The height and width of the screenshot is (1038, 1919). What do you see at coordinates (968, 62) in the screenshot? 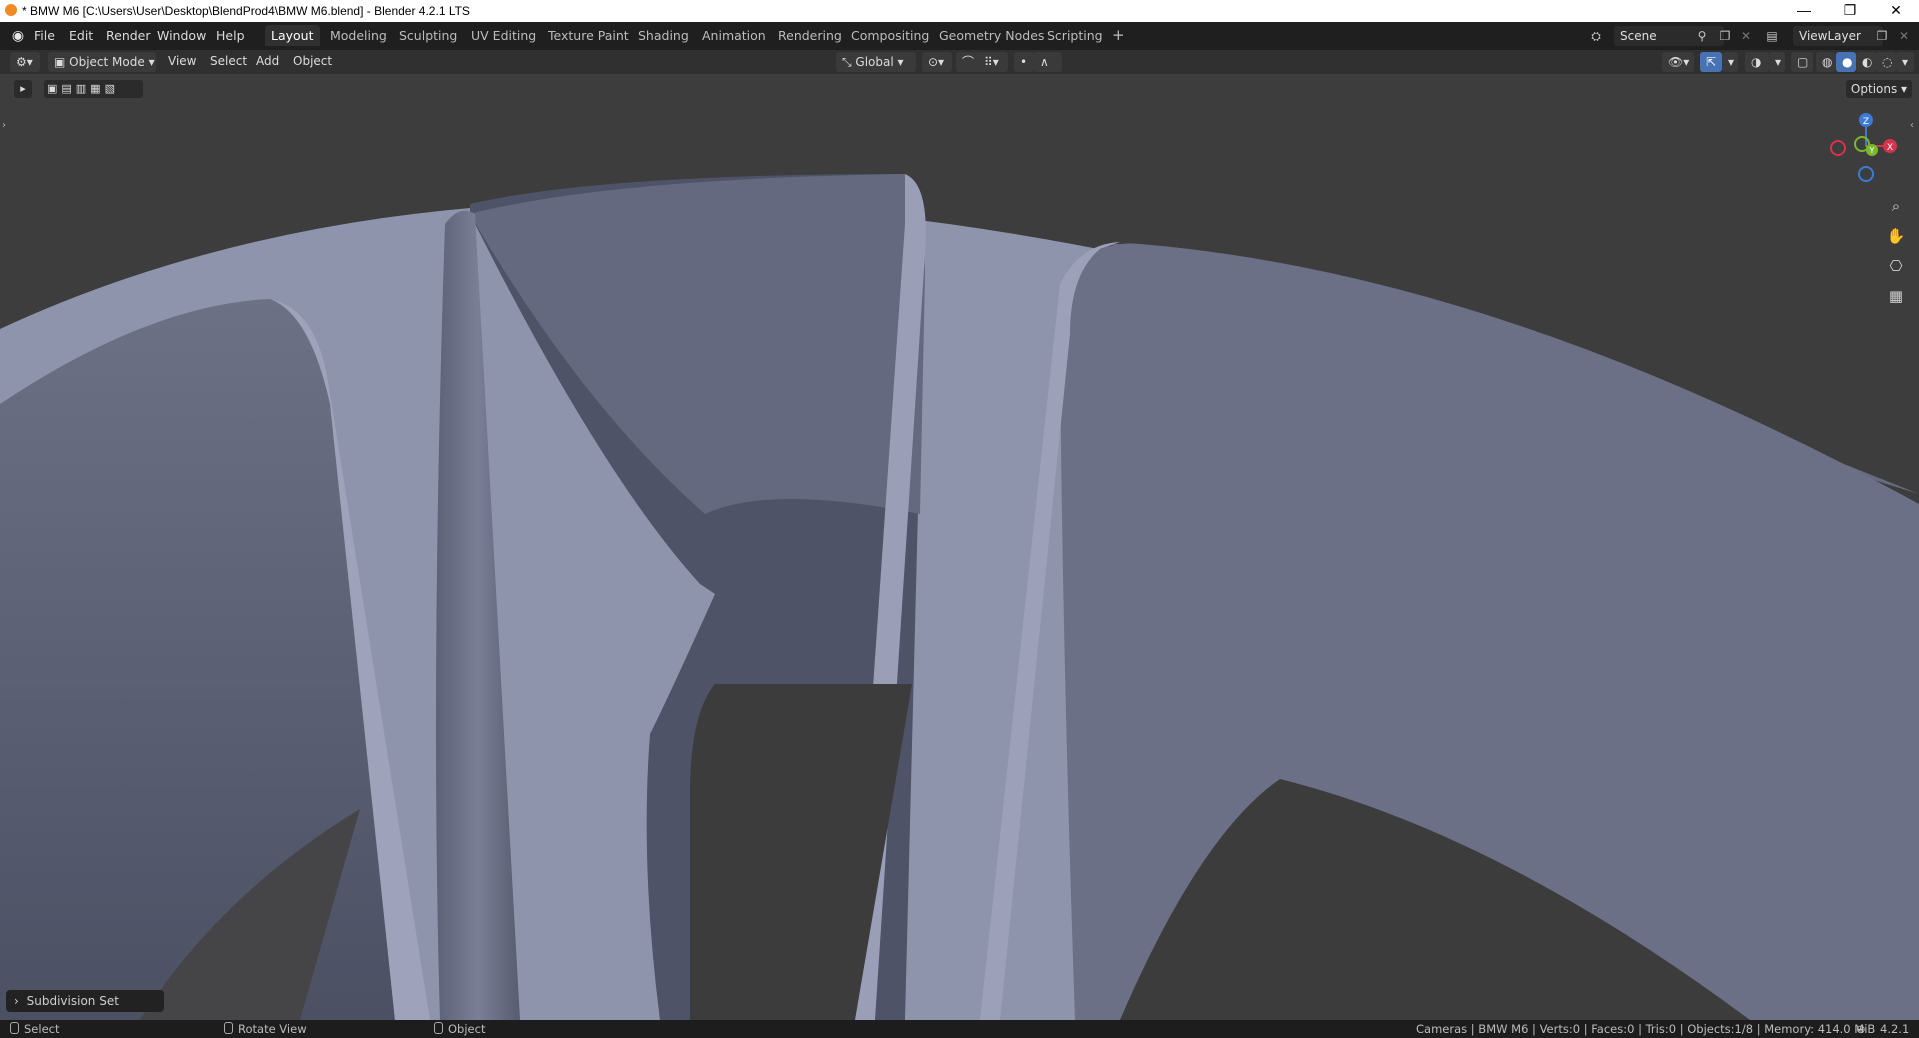
I see `snap-toggle-icon: ⌒` at bounding box center [968, 62].